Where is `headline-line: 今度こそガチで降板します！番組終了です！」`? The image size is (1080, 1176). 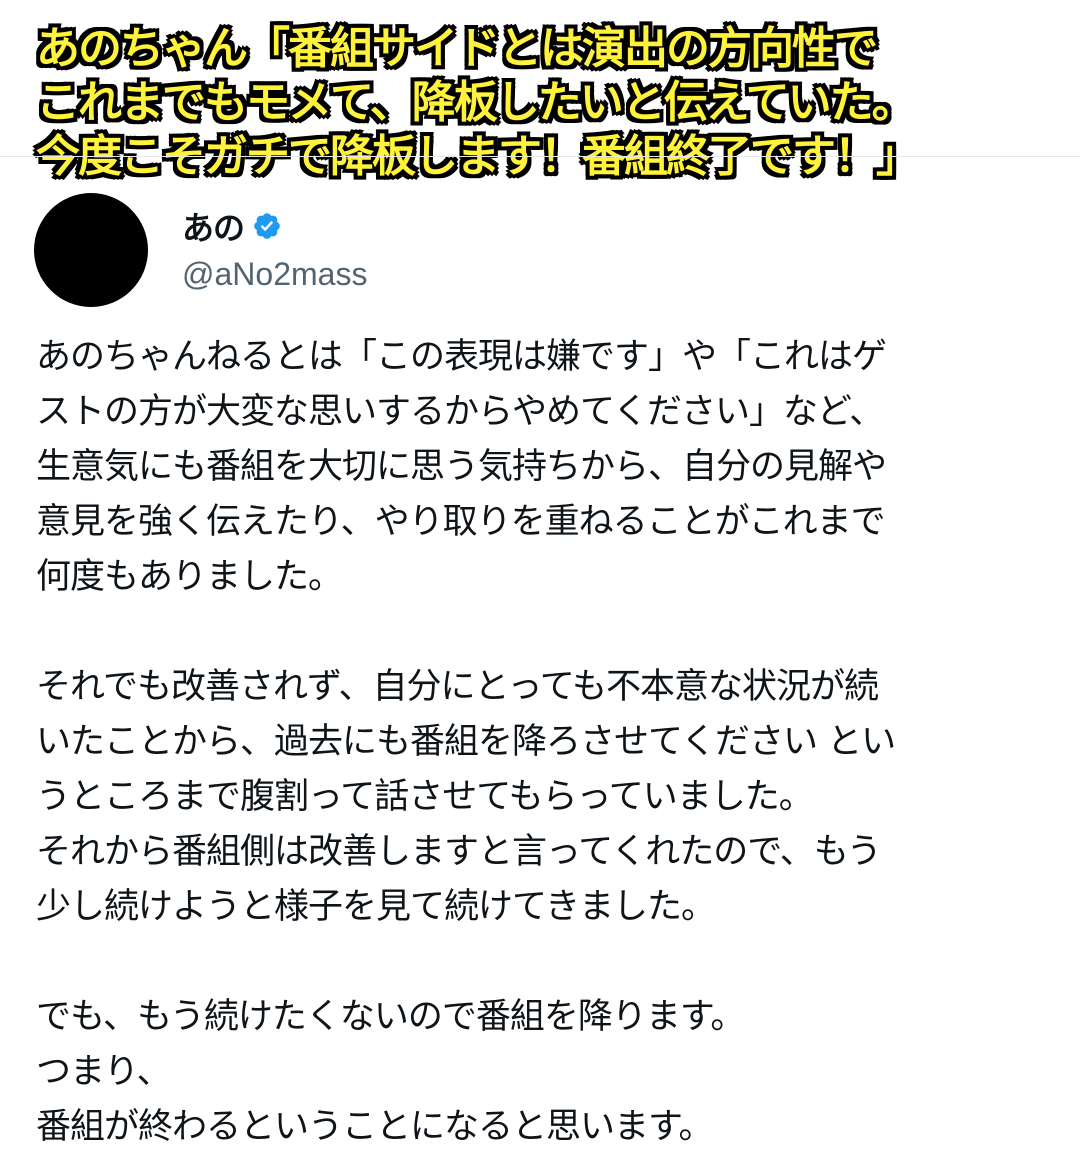
headline-line: 今度こそガチで降板します！番組終了です！」 is located at coordinates (478, 156).